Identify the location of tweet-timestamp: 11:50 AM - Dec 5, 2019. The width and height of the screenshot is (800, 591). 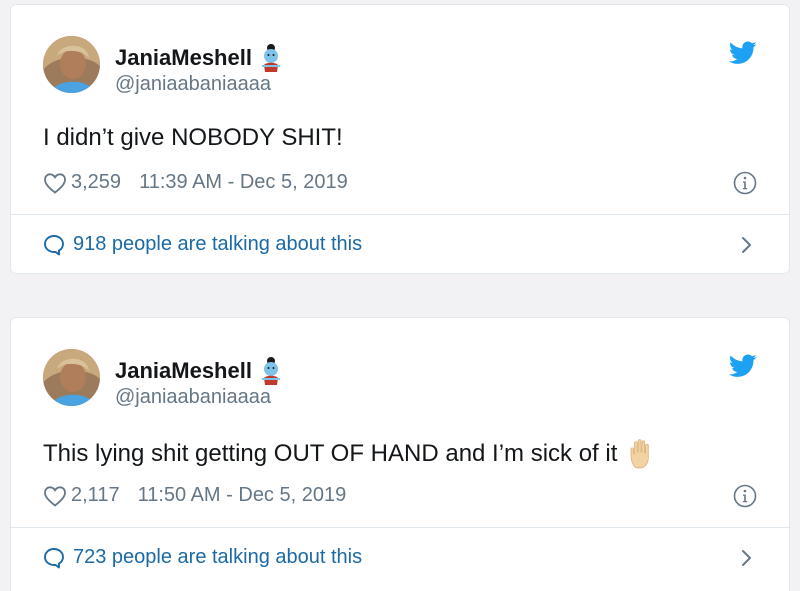
(242, 495).